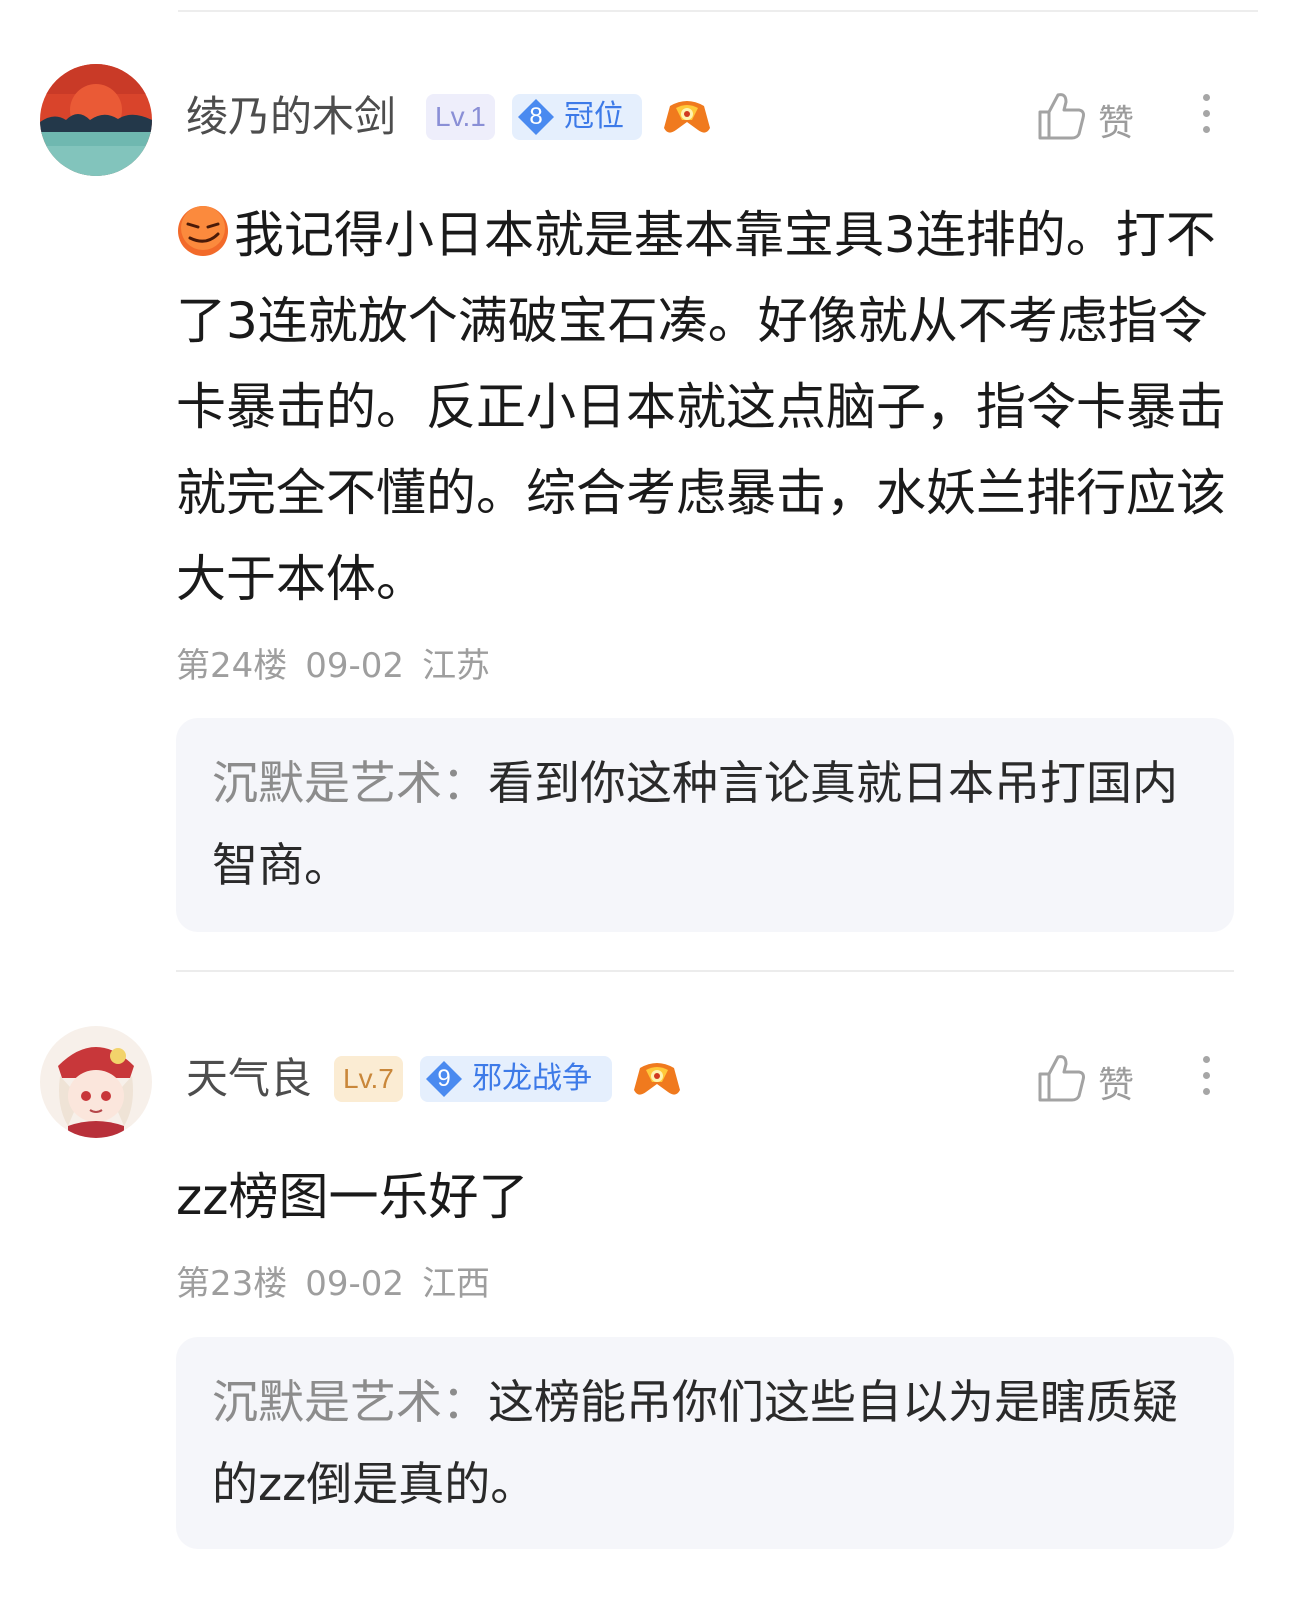 The height and width of the screenshot is (1600, 1300). I want to click on rank-number-icon: 9, so click(444, 1079).